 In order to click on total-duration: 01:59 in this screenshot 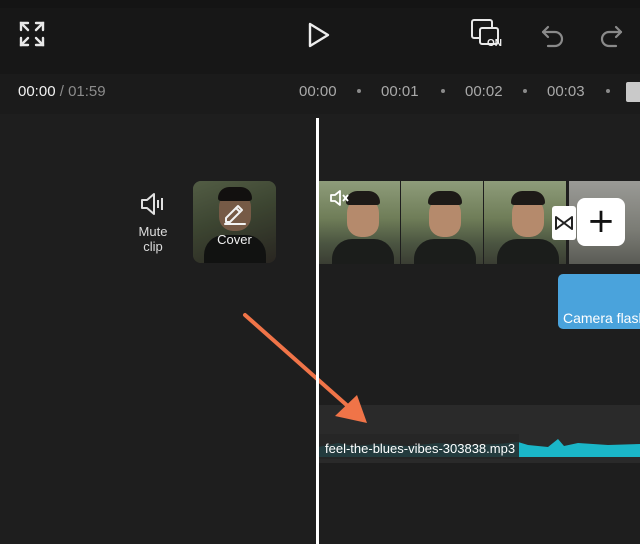, I will do `click(87, 91)`.